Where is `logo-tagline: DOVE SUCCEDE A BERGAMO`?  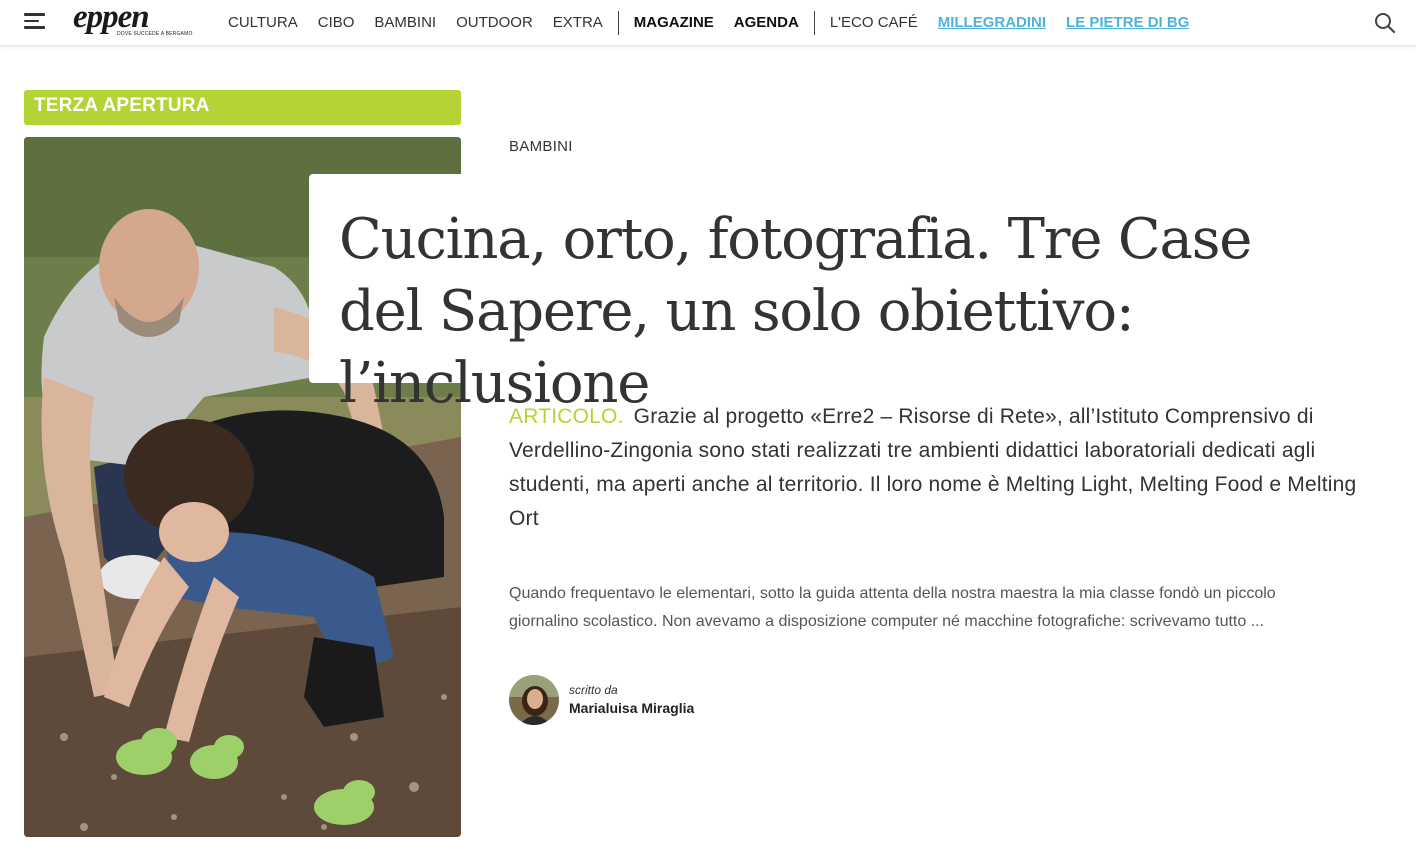 logo-tagline: DOVE SUCCEDE A BERGAMO is located at coordinates (155, 34).